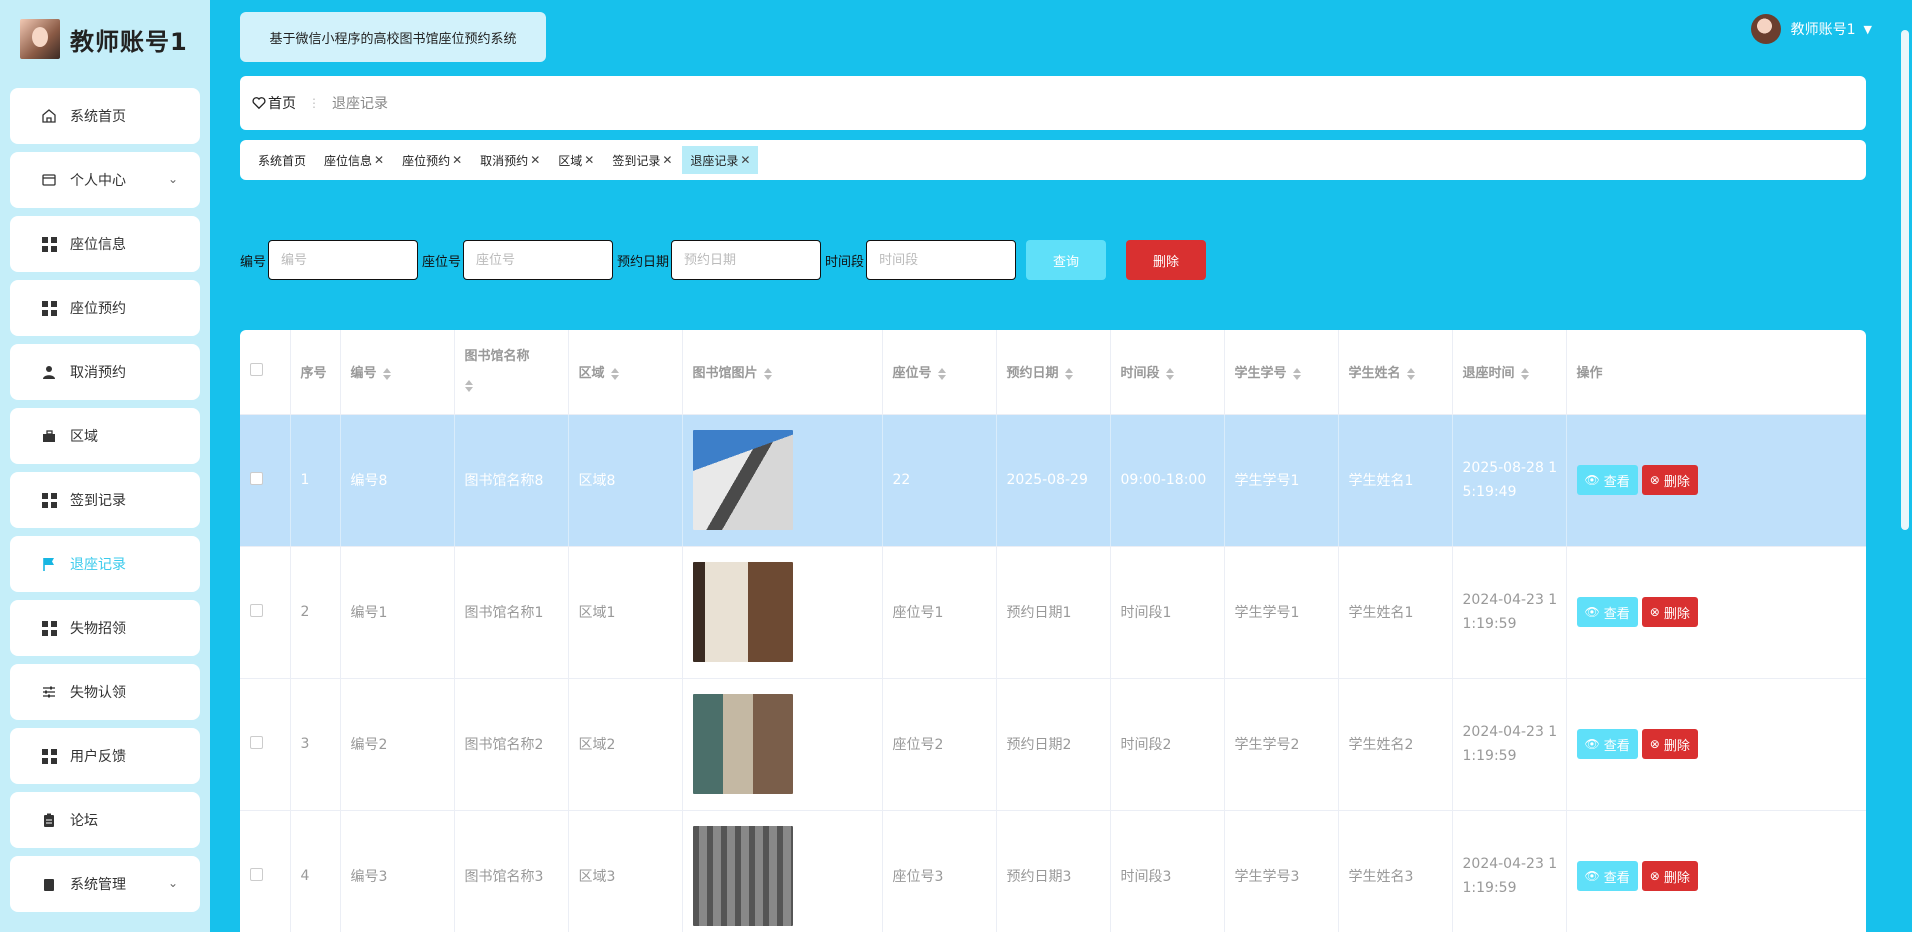 The image size is (1912, 932). I want to click on user-menu: 教师账号1 ▼, so click(1811, 29).